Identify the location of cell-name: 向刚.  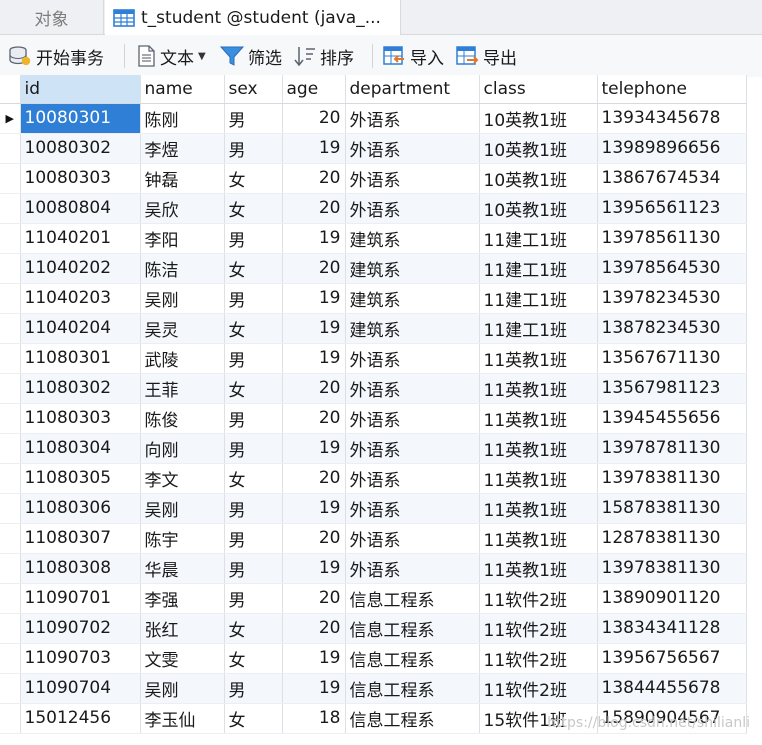
(182, 448).